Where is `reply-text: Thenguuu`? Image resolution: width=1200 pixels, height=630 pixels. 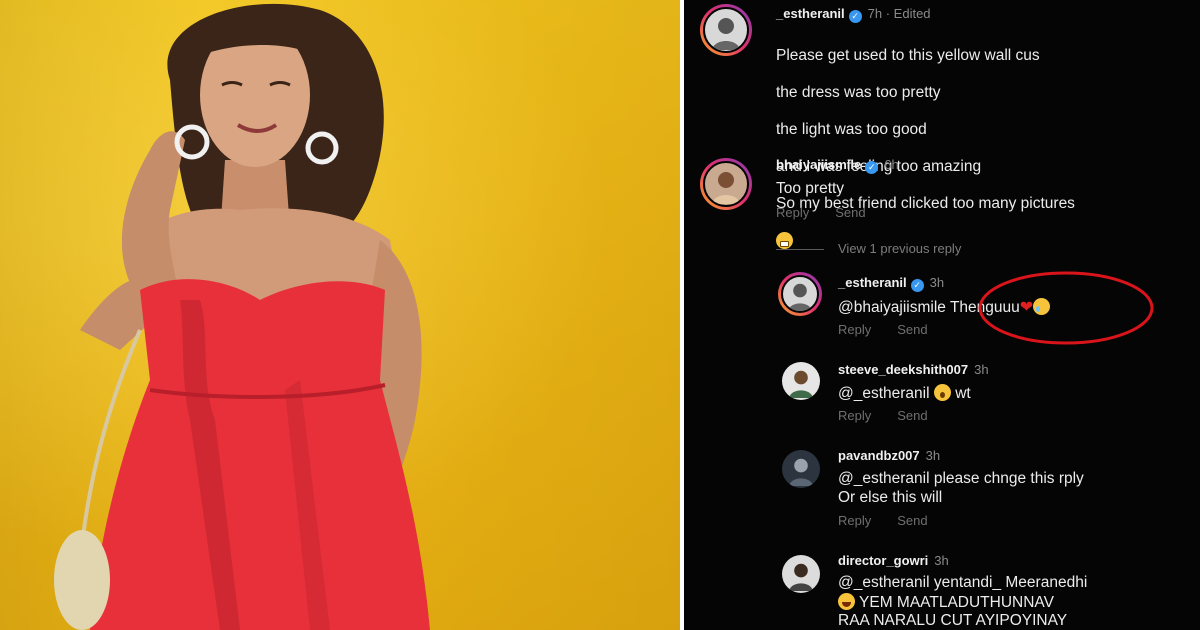
reply-text: Thenguuu is located at coordinates (984, 307).